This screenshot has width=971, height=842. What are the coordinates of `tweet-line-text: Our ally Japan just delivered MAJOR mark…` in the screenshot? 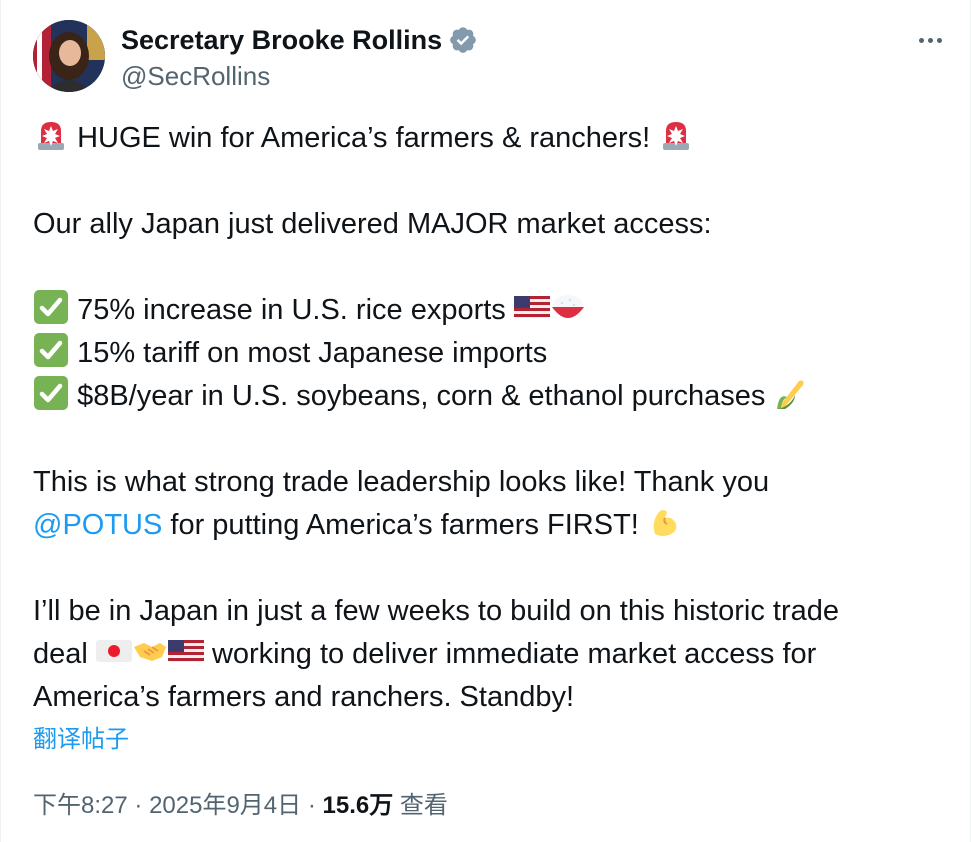 It's located at (372, 224).